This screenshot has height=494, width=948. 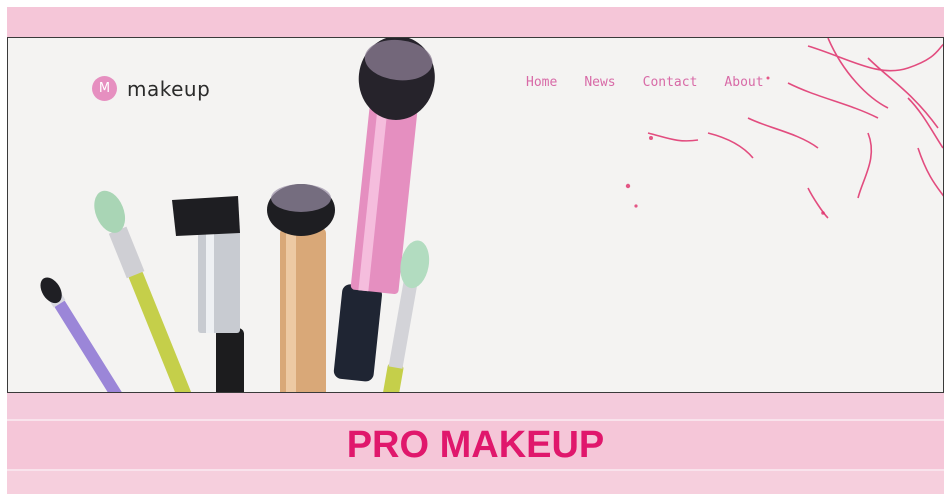 I want to click on nav-link-about: About, so click(x=743, y=82).